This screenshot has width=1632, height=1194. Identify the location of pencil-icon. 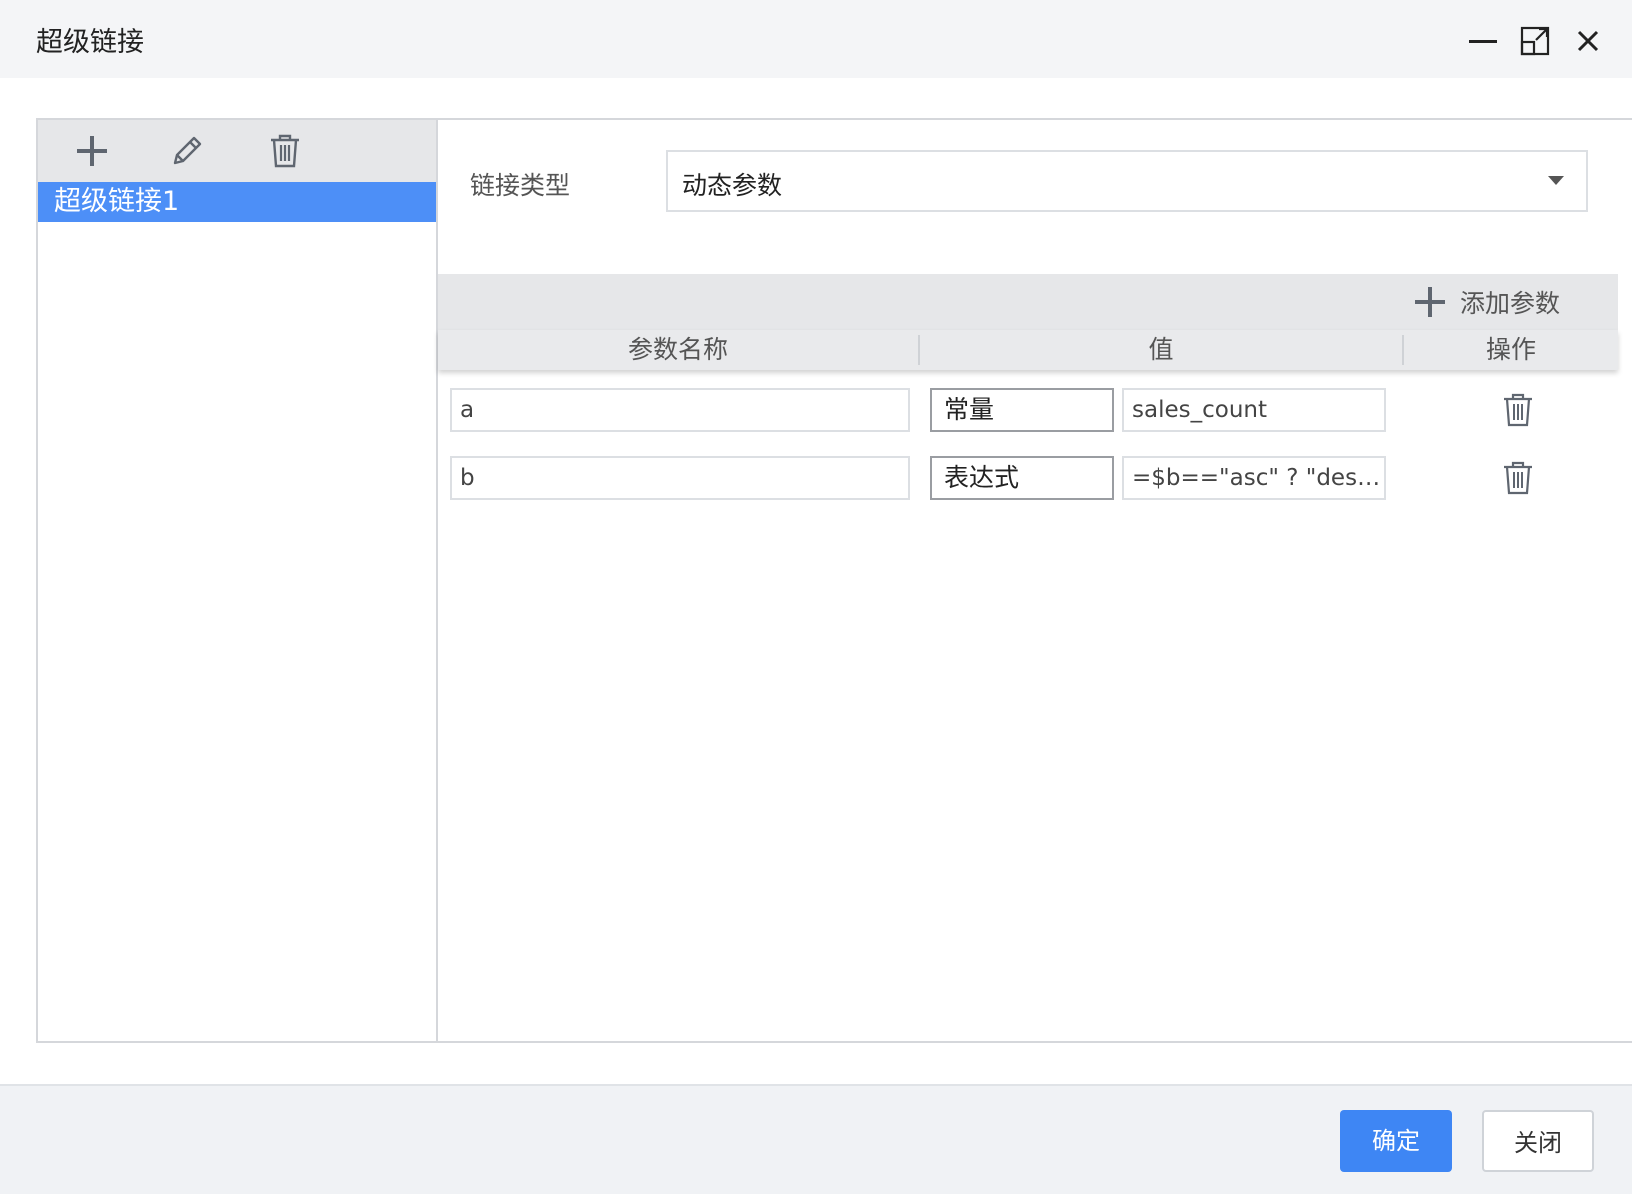
(187, 150).